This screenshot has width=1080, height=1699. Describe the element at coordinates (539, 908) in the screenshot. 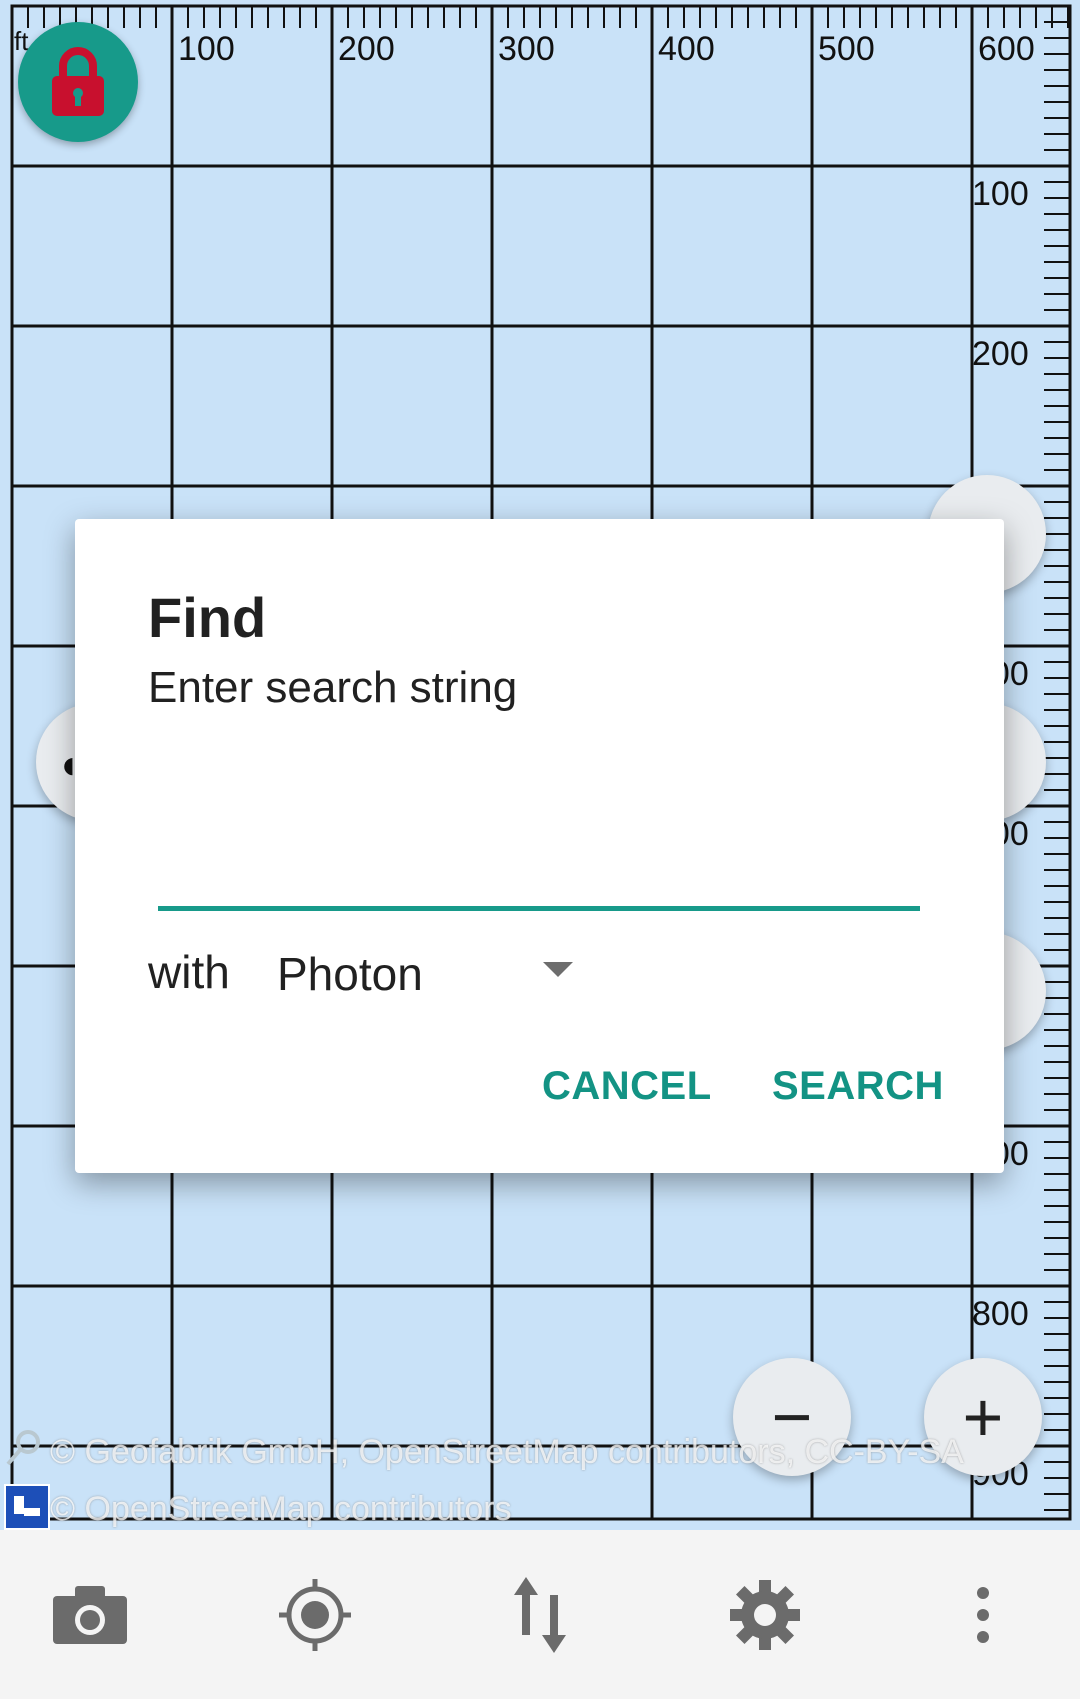

I see `search-input-underline` at that location.